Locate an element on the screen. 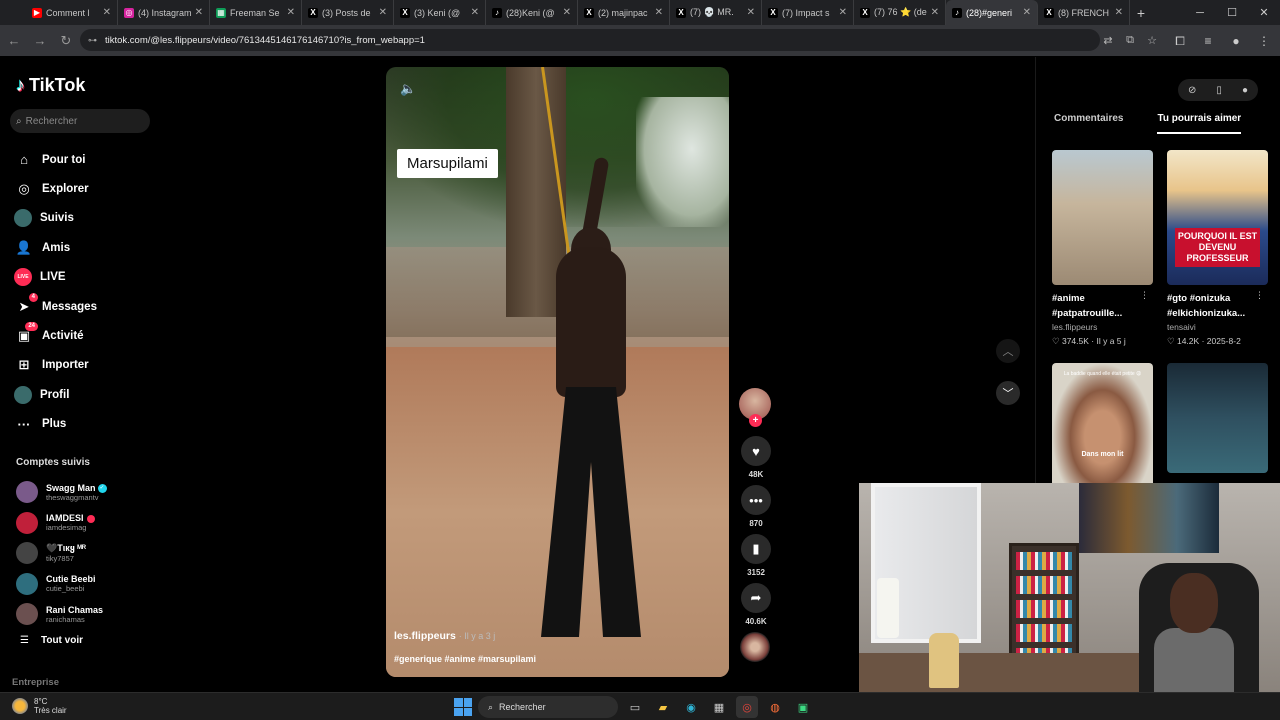 The image size is (1280, 720). nav-item: LIVE LIVE is located at coordinates (55, 277).